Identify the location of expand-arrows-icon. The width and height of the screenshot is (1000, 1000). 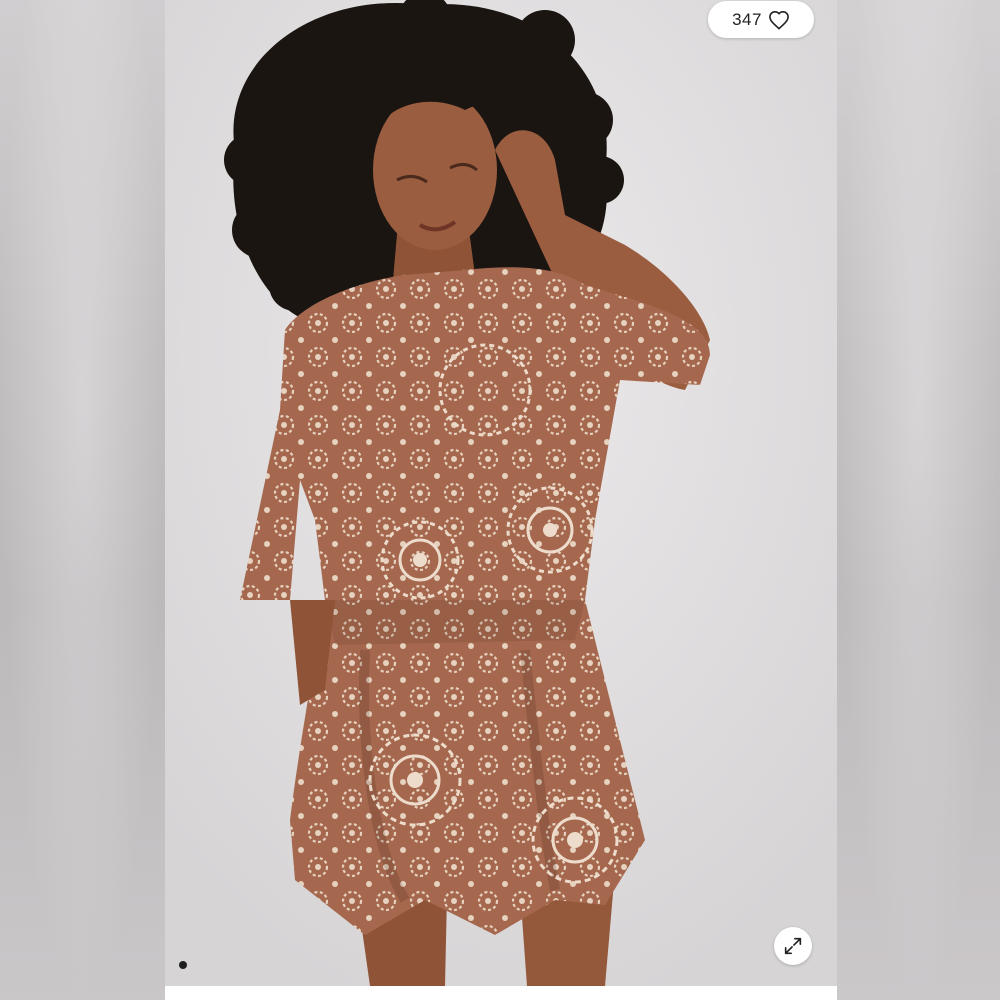
(793, 946).